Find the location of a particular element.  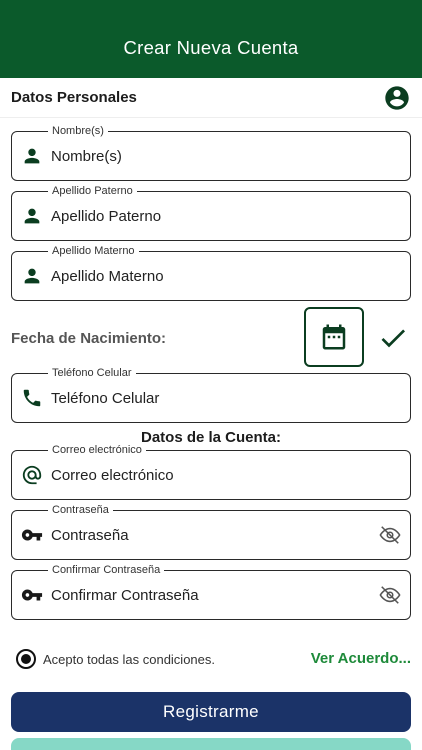

contrasena-field: Contraseña is located at coordinates (211, 531).